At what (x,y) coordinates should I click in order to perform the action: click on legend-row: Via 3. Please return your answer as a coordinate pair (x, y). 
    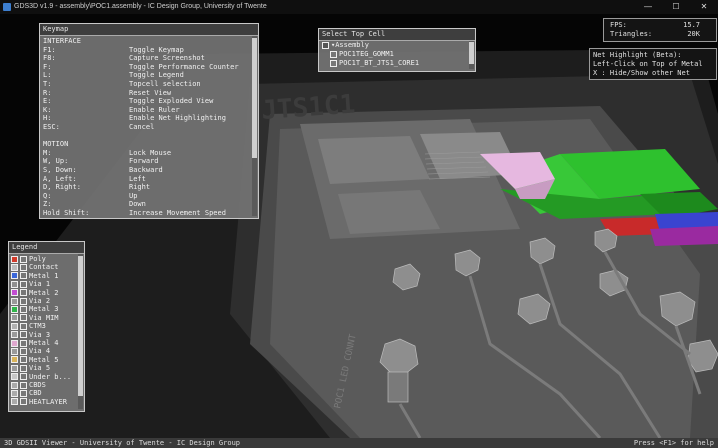
    Looking at the image, I should click on (30, 335).